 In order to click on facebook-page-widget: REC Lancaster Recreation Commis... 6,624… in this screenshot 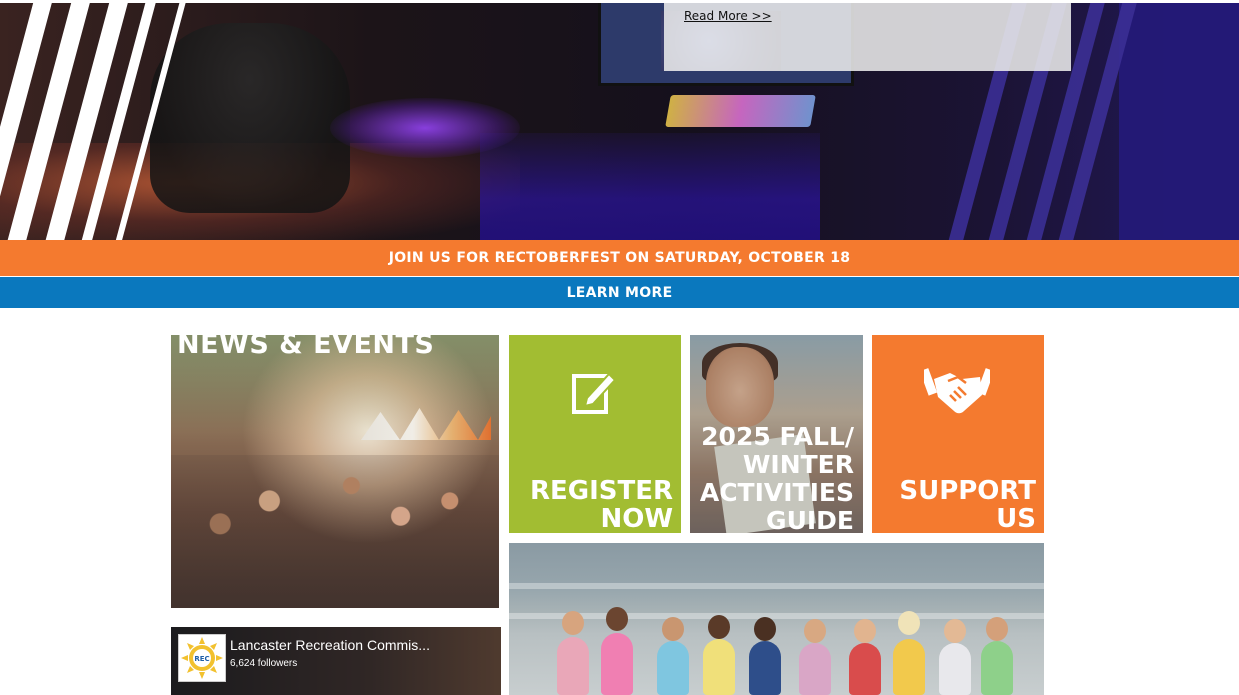, I will do `click(336, 661)`.